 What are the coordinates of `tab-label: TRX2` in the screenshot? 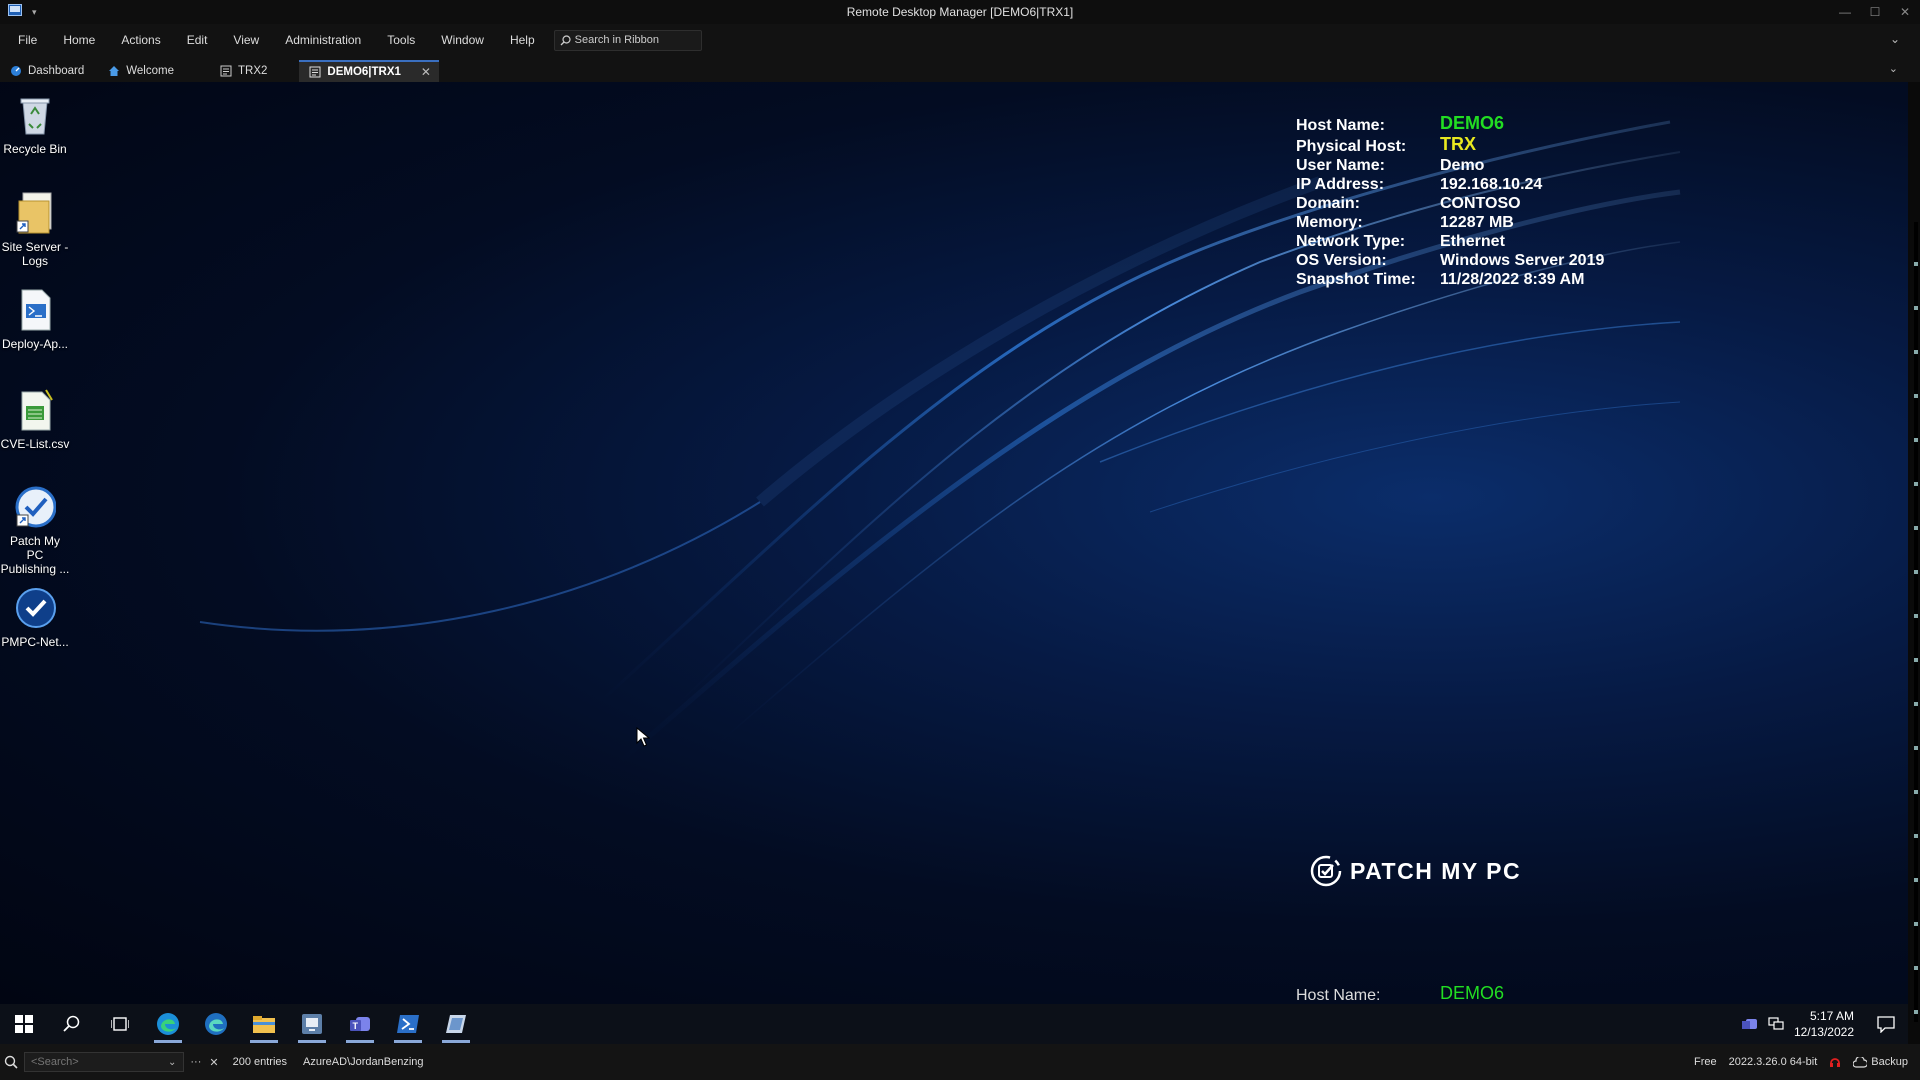 It's located at (252, 71).